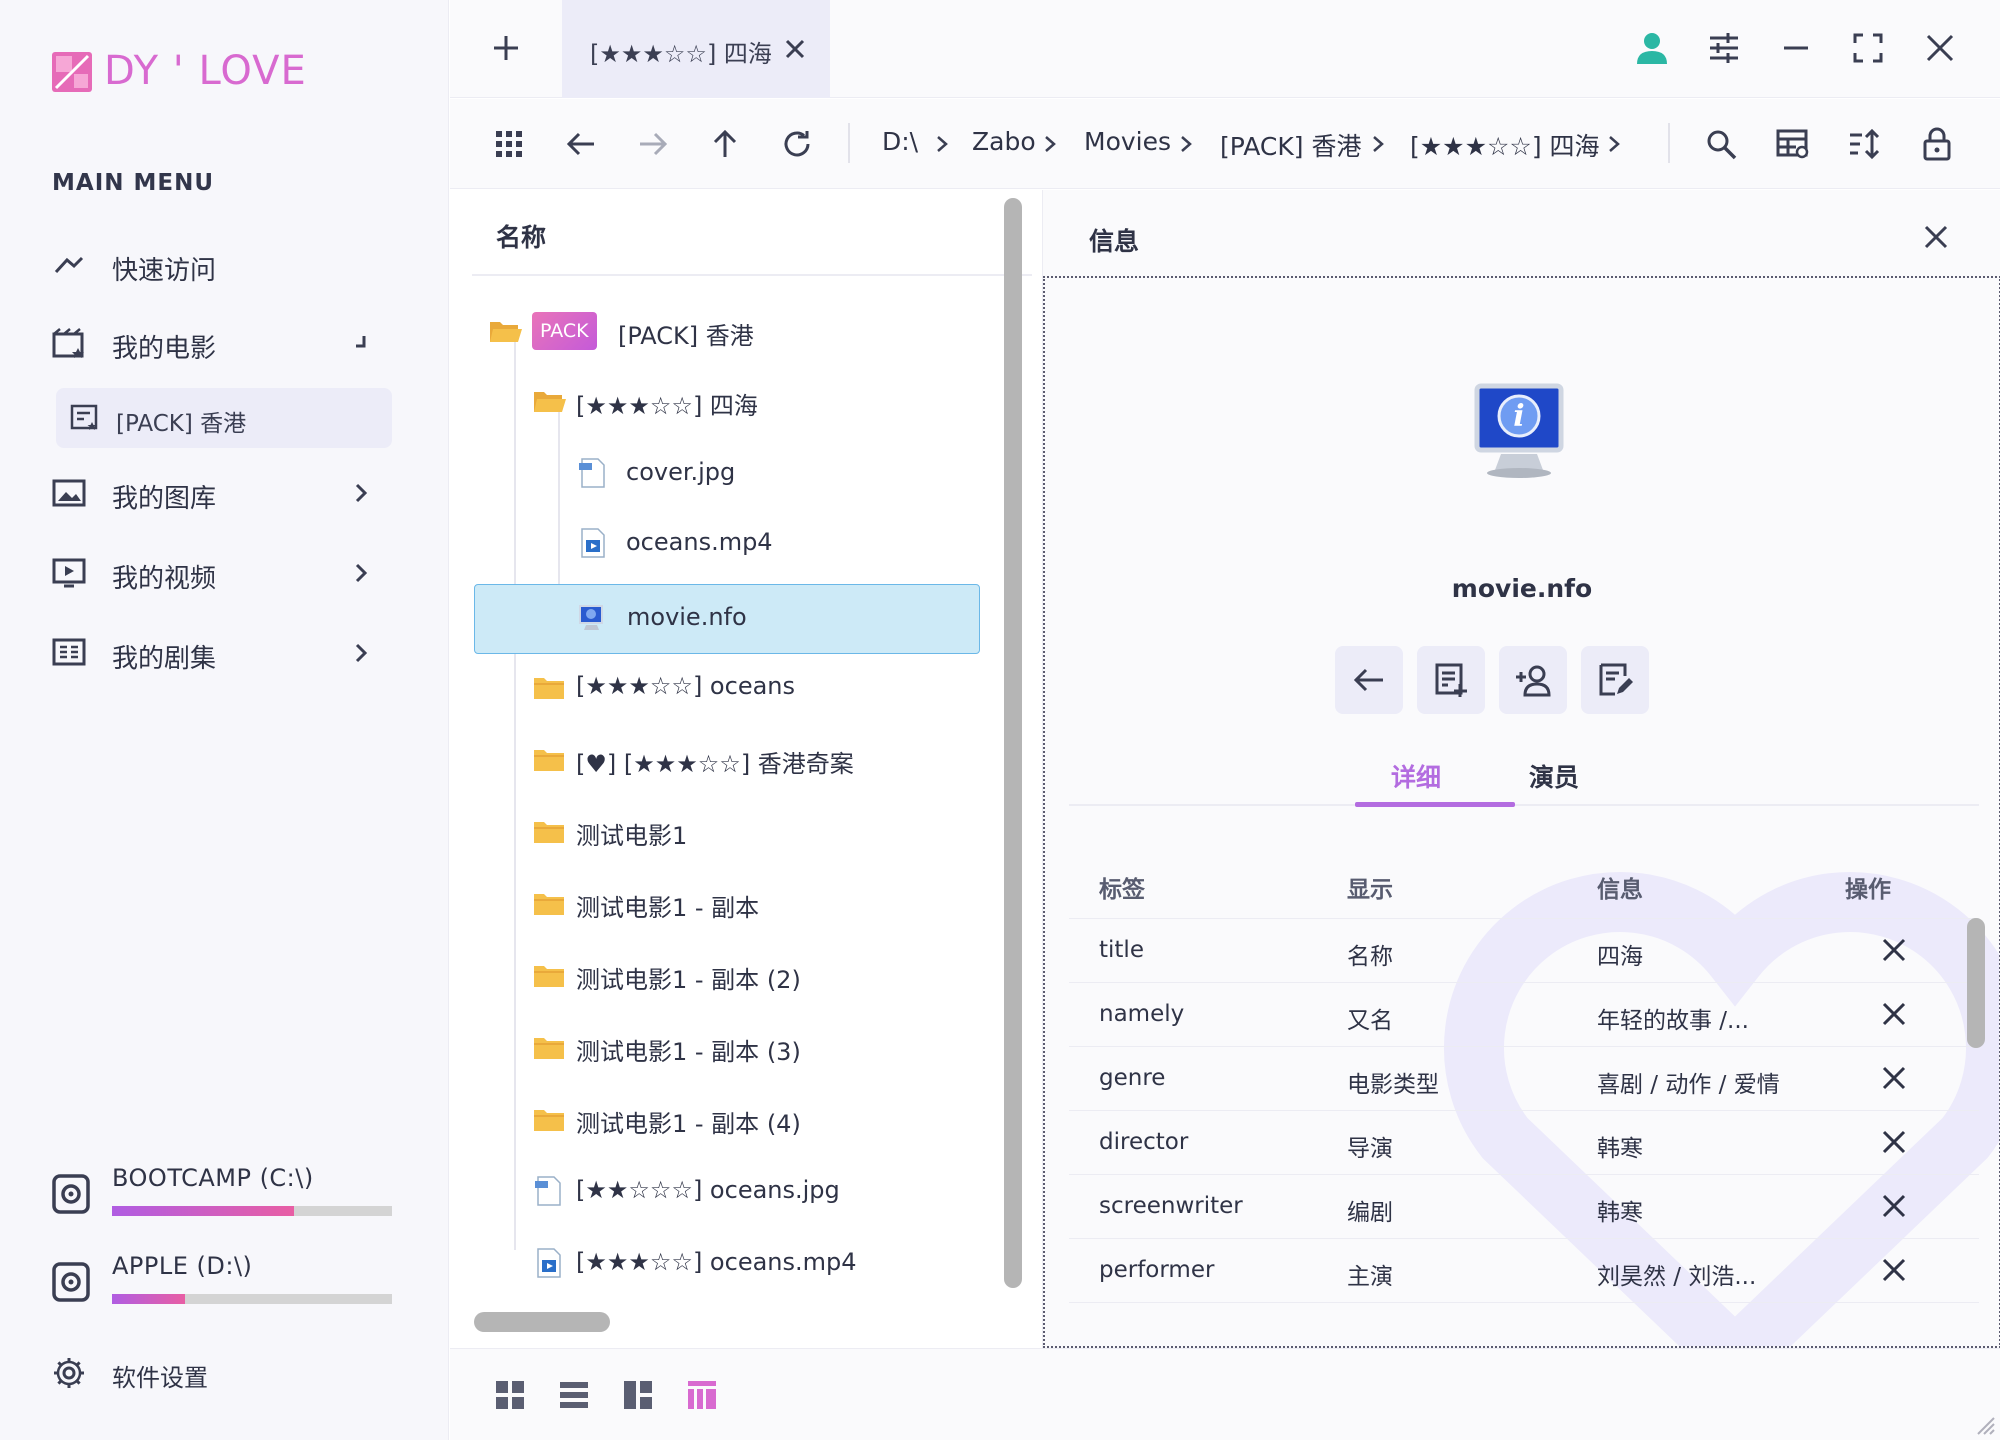  I want to click on nav-my-movies: 我的电影, so click(216, 343).